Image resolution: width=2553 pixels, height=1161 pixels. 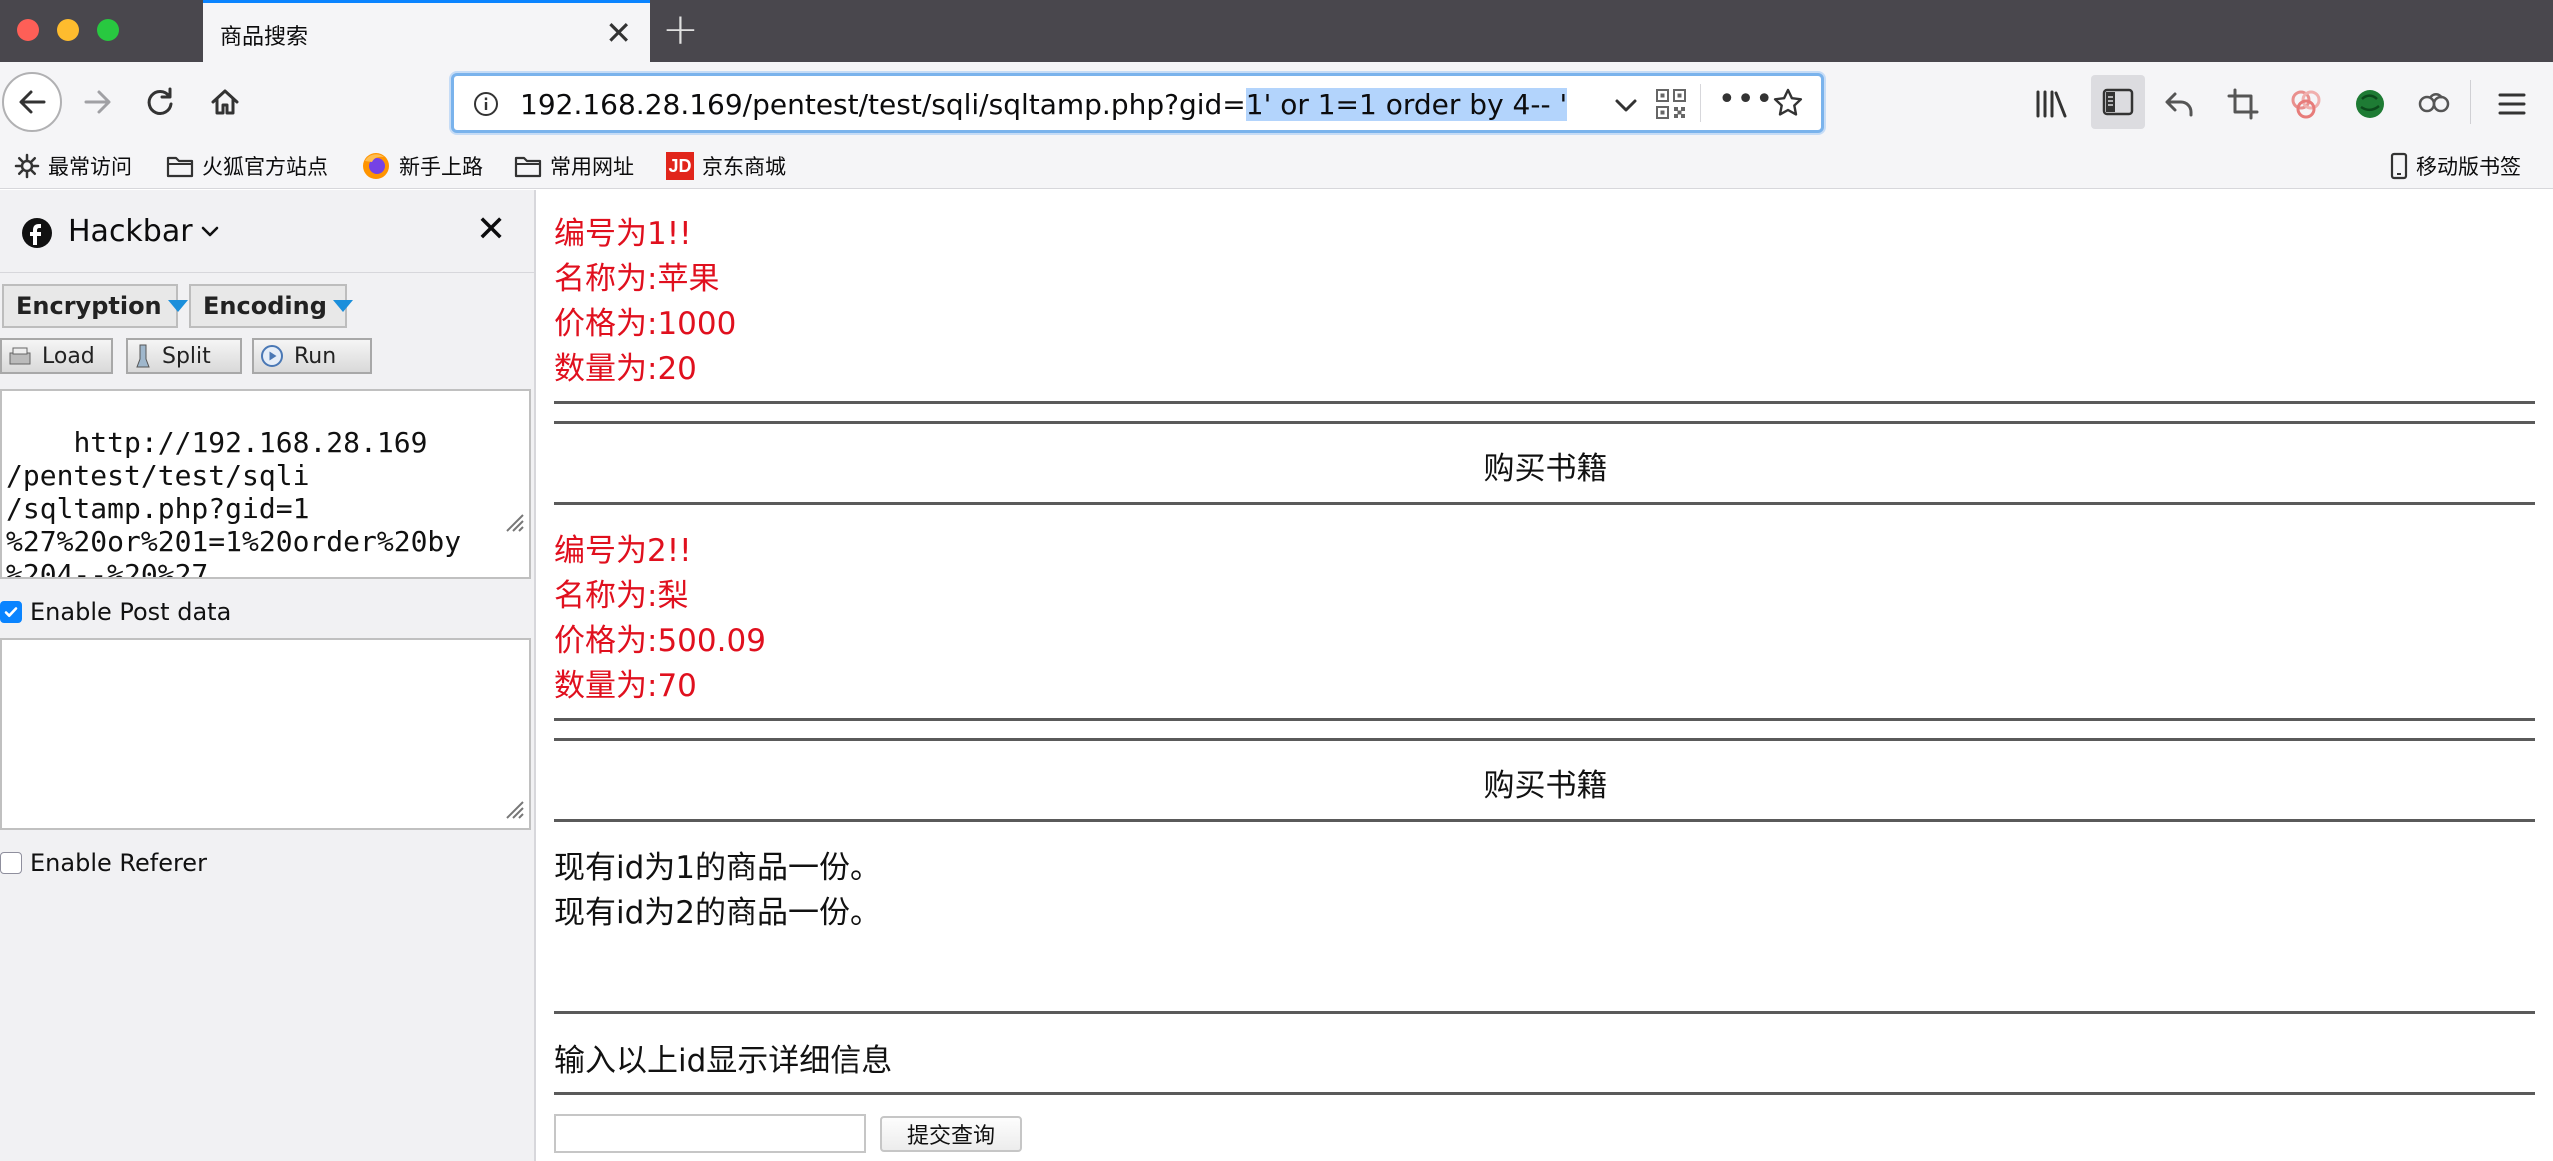 I want to click on enable-post-checkbox, so click(x=11, y=612).